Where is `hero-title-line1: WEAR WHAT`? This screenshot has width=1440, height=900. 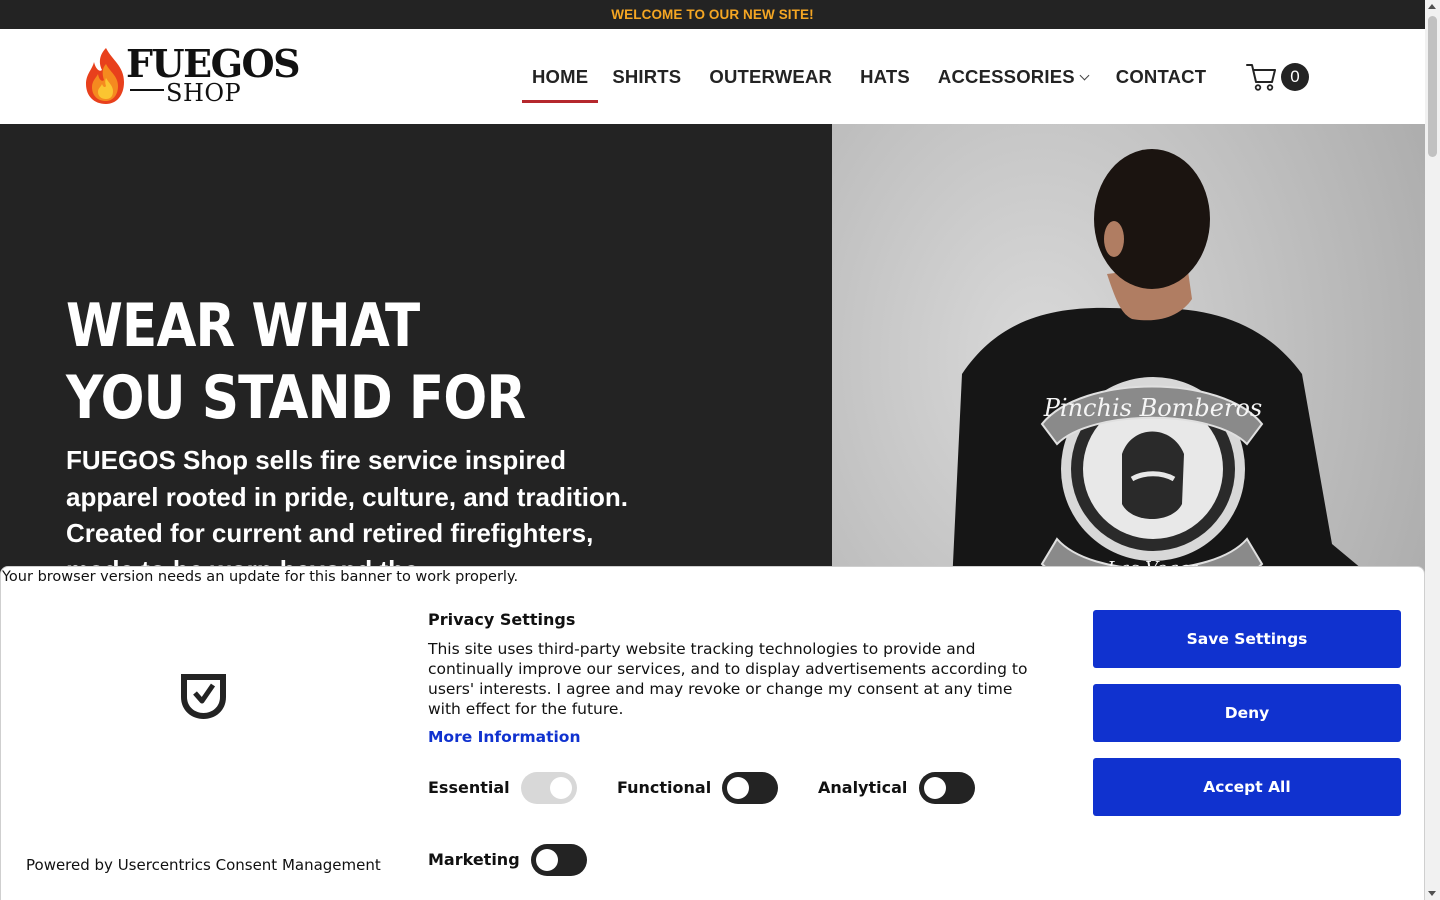
hero-title-line1: WEAR WHAT is located at coordinates (243, 326).